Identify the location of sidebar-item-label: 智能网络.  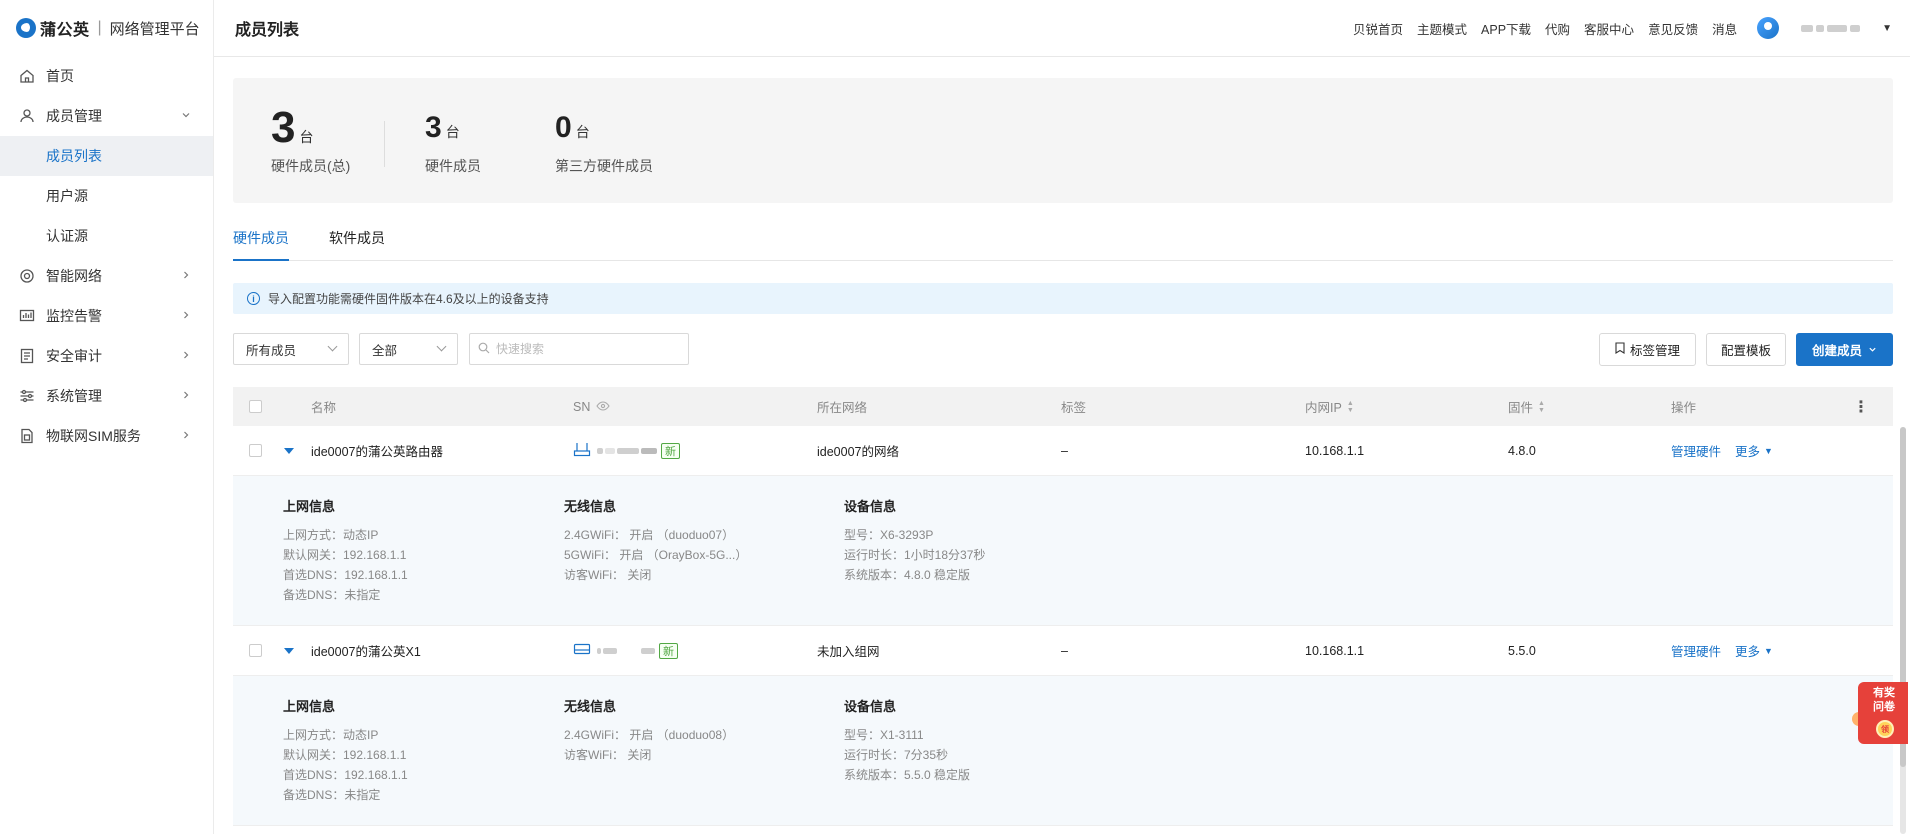
(74, 276).